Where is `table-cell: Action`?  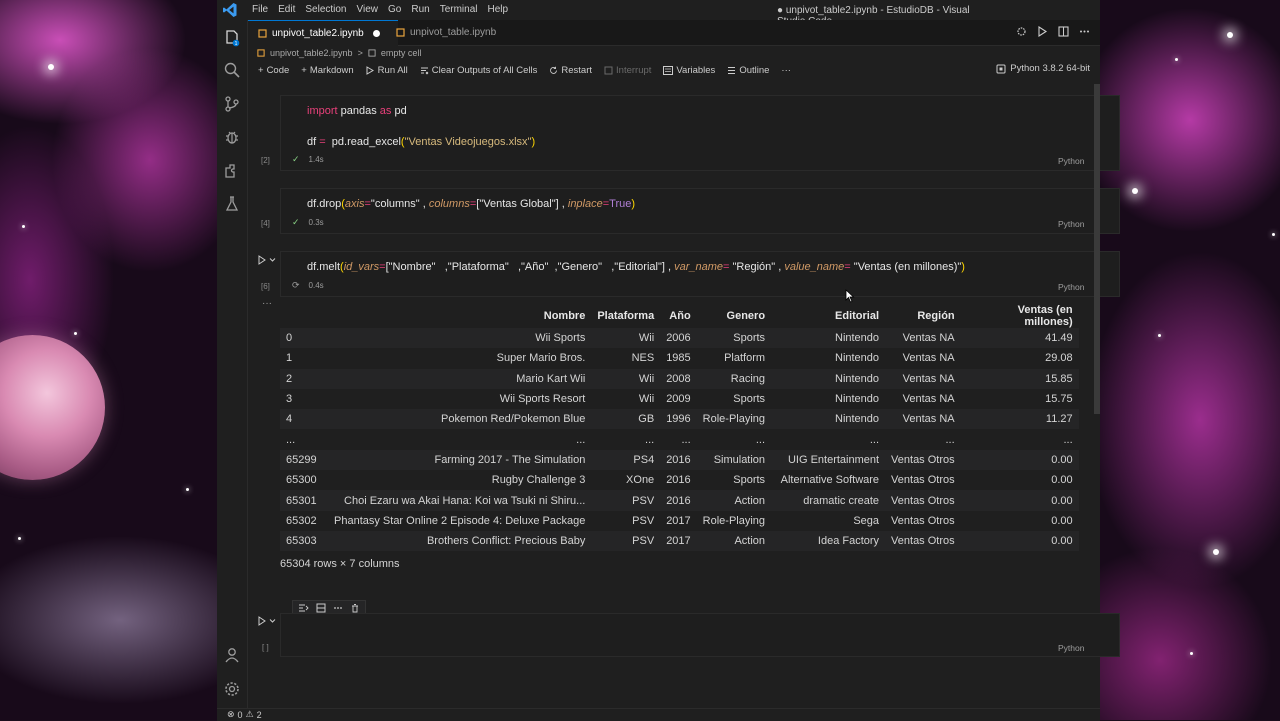 table-cell: Action is located at coordinates (734, 541).